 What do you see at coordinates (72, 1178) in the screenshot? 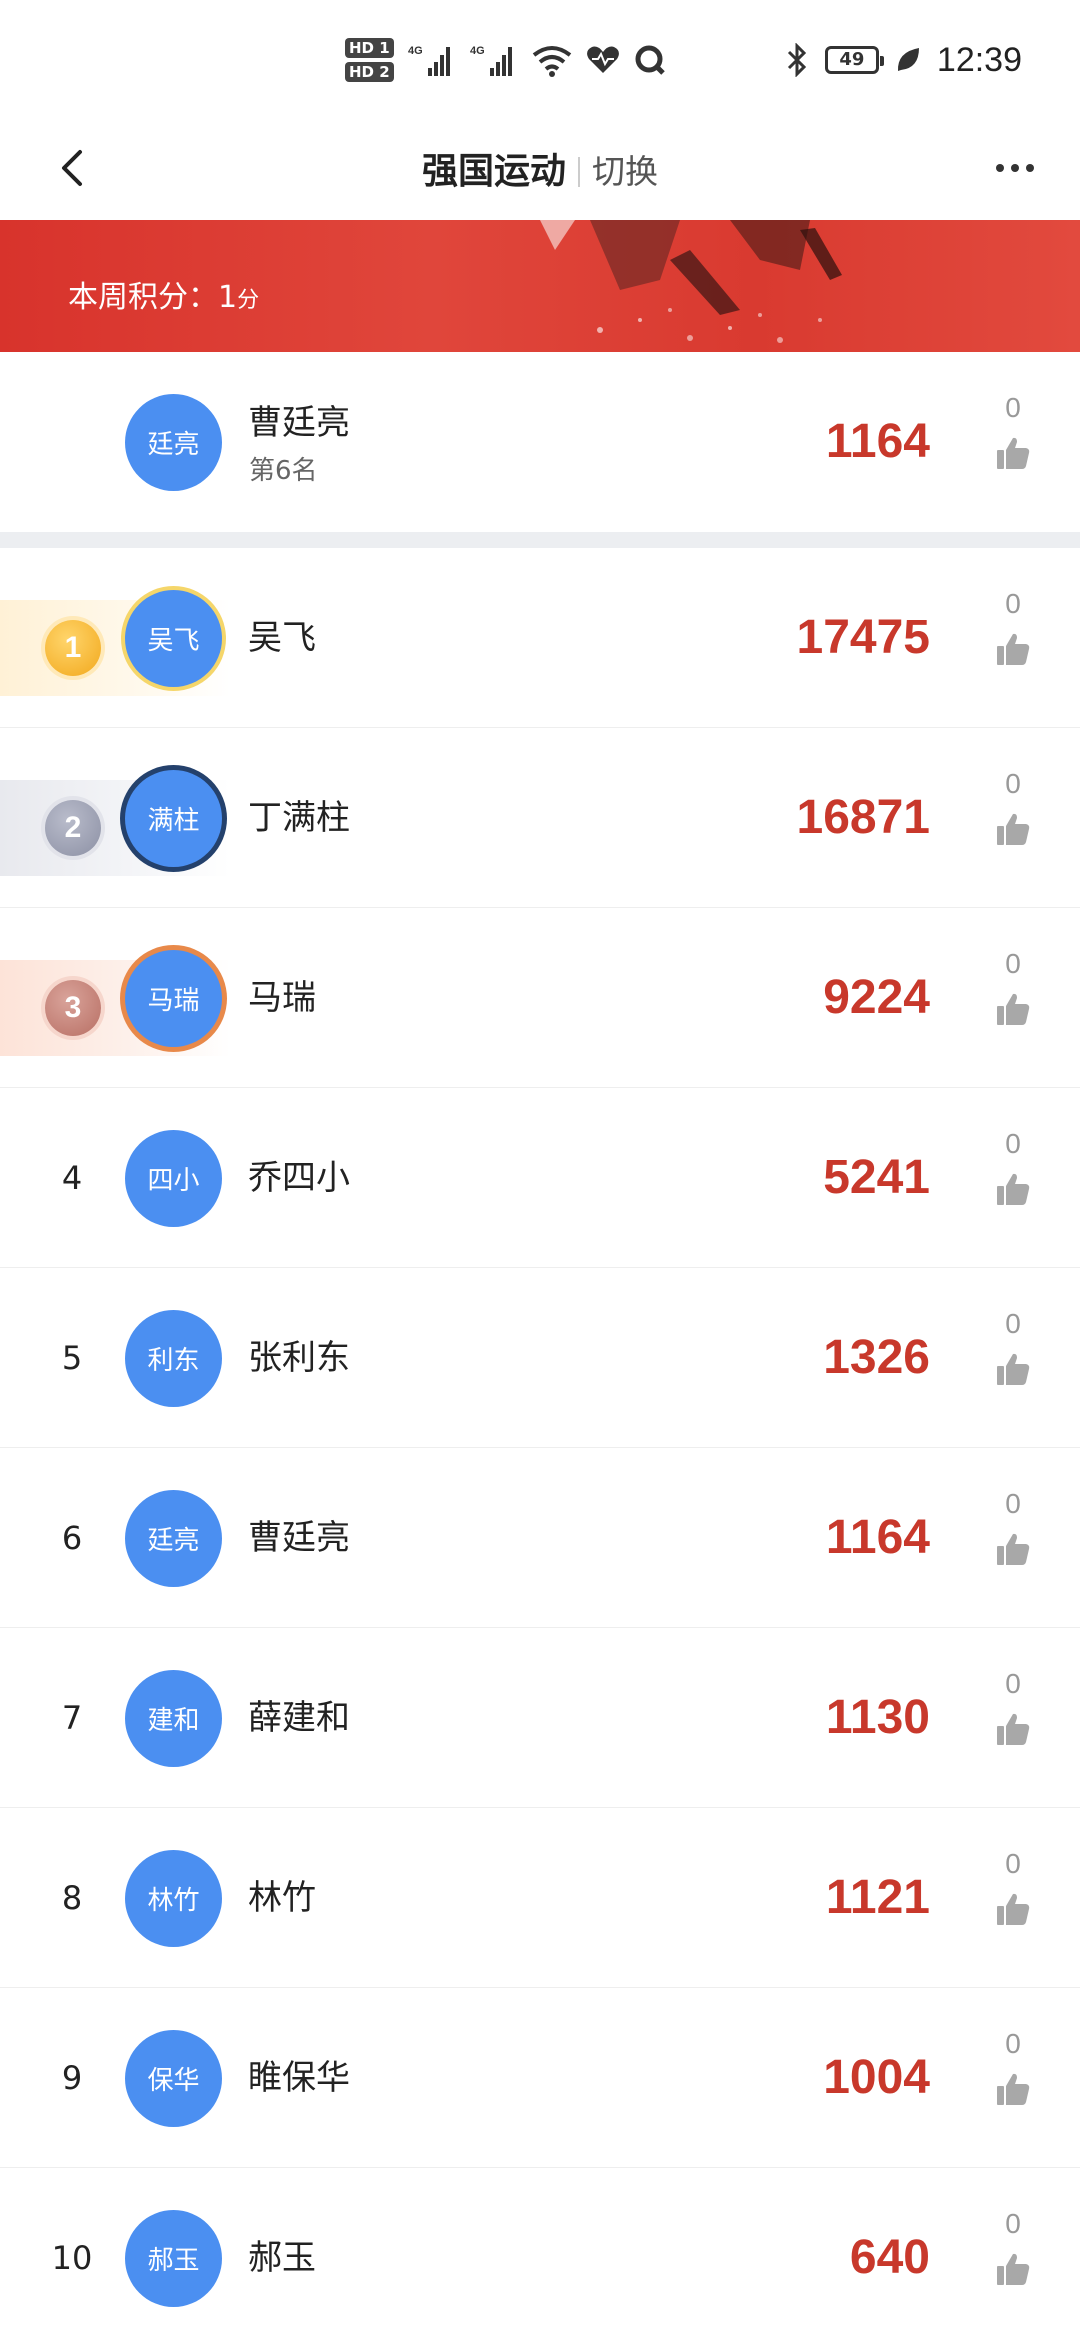
I see `rank-number: 4` at bounding box center [72, 1178].